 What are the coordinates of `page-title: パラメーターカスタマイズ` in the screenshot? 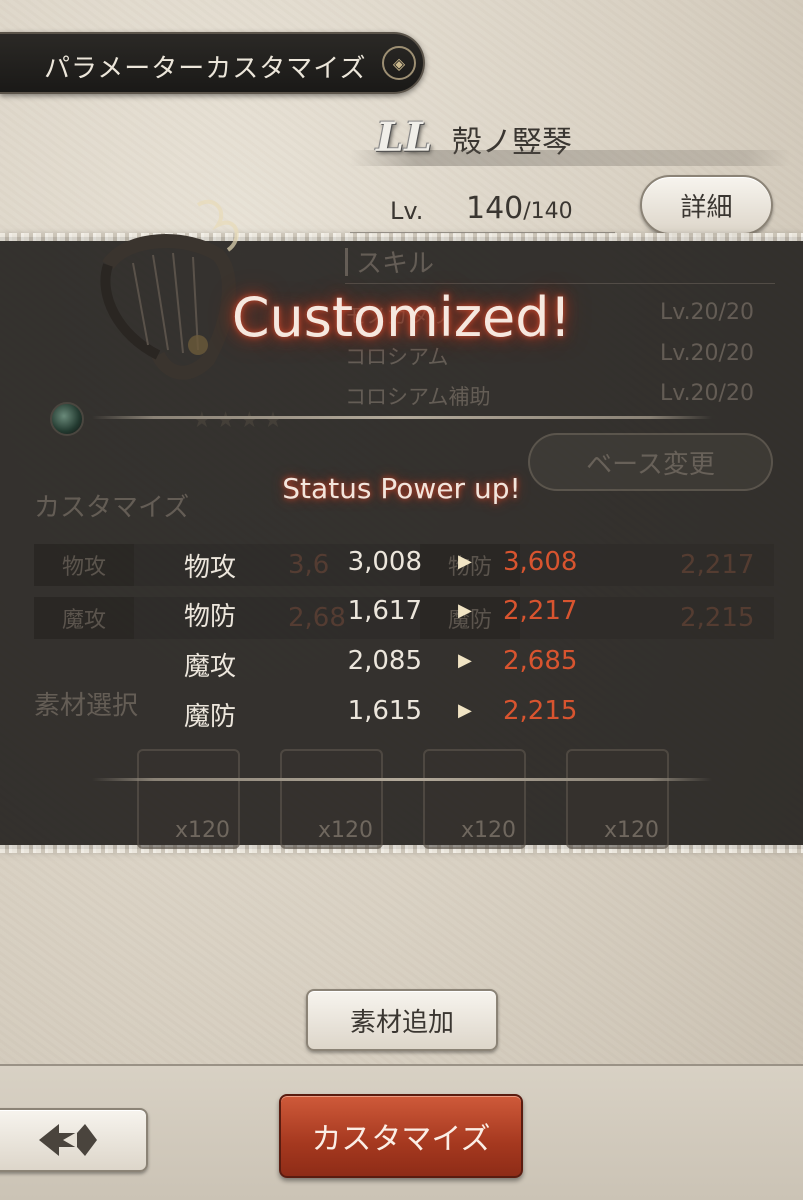 It's located at (205, 69).